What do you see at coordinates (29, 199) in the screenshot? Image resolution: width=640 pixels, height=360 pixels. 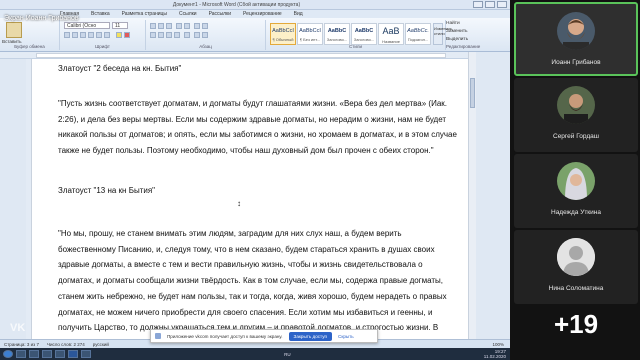 I see `vertical-ruler` at bounding box center [29, 199].